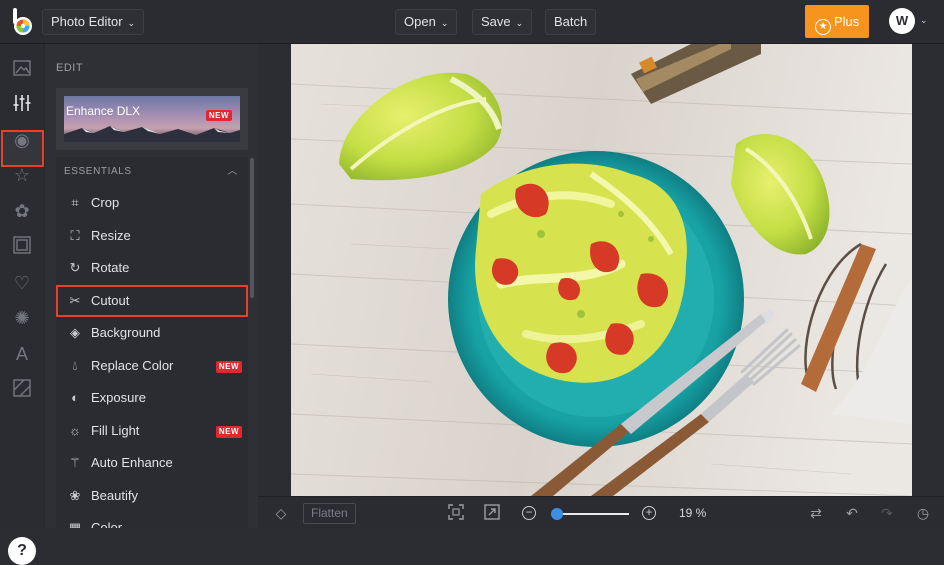  What do you see at coordinates (75, 235) in the screenshot?
I see `resize-icon: ⛶` at bounding box center [75, 235].